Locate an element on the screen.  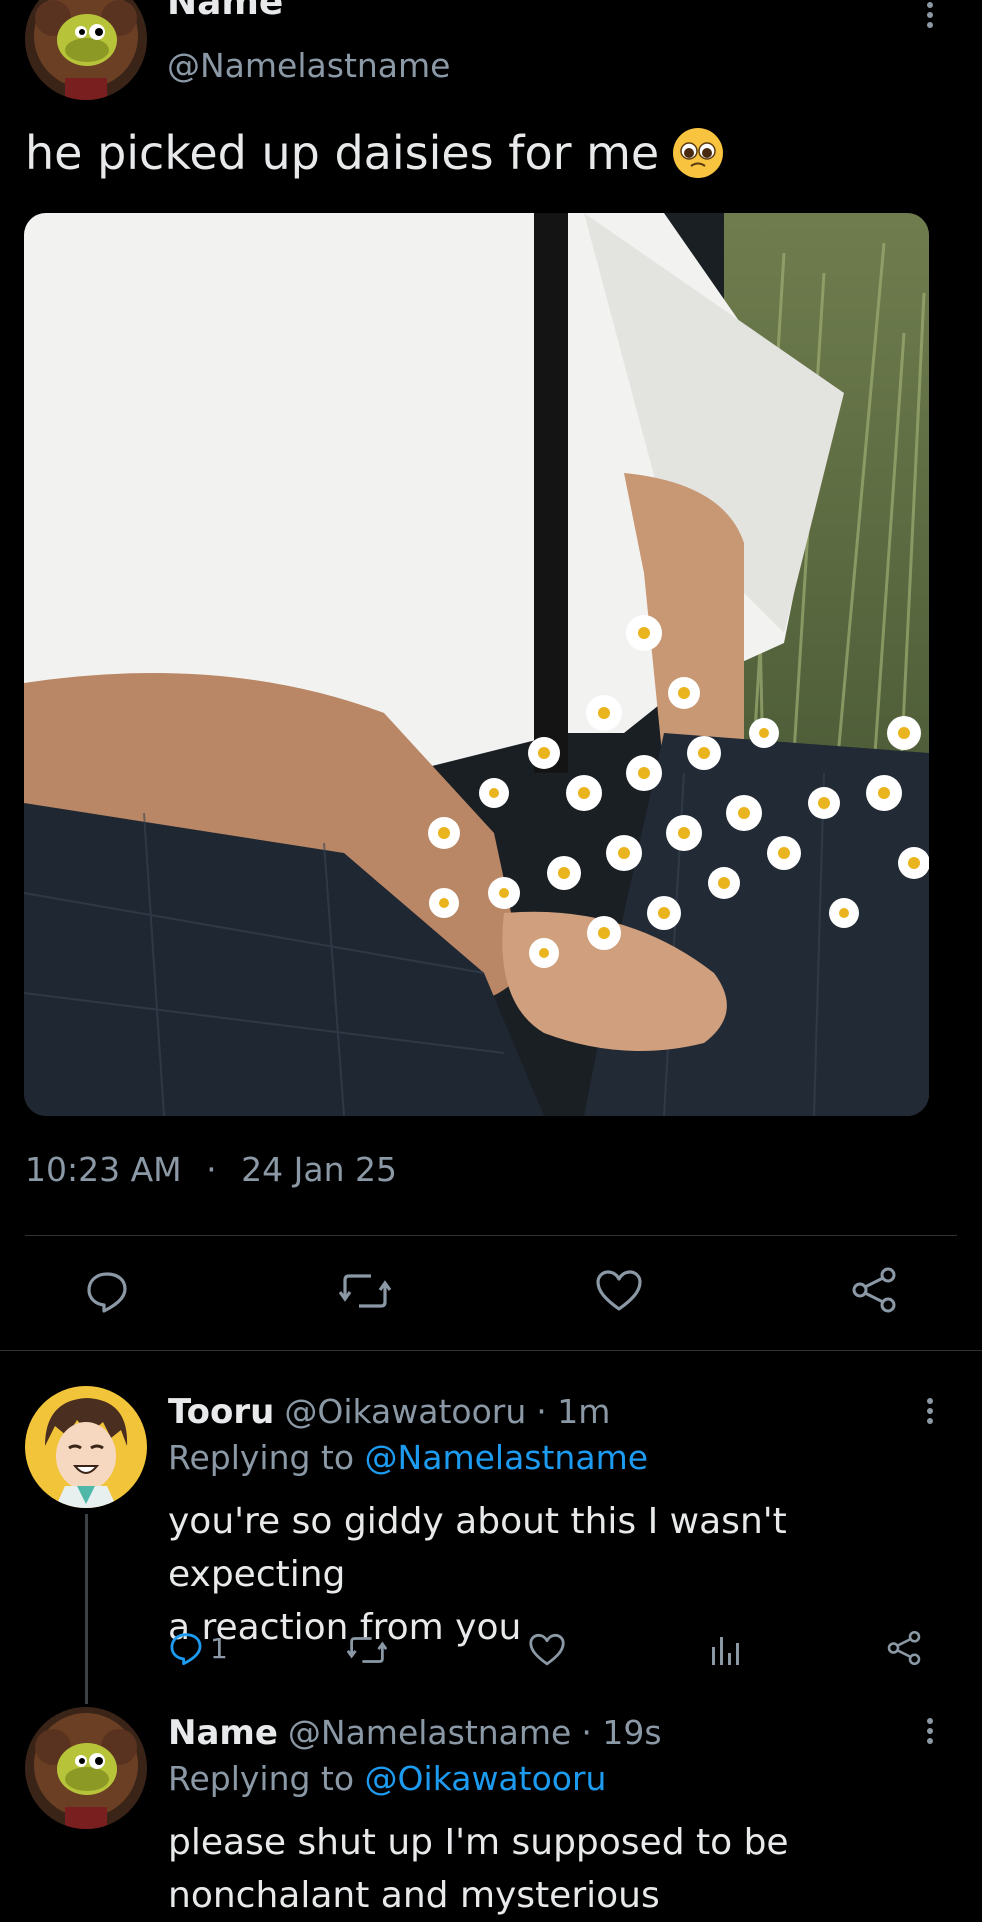
reply-header: Name @Namelastname · 19s is located at coordinates (415, 1733).